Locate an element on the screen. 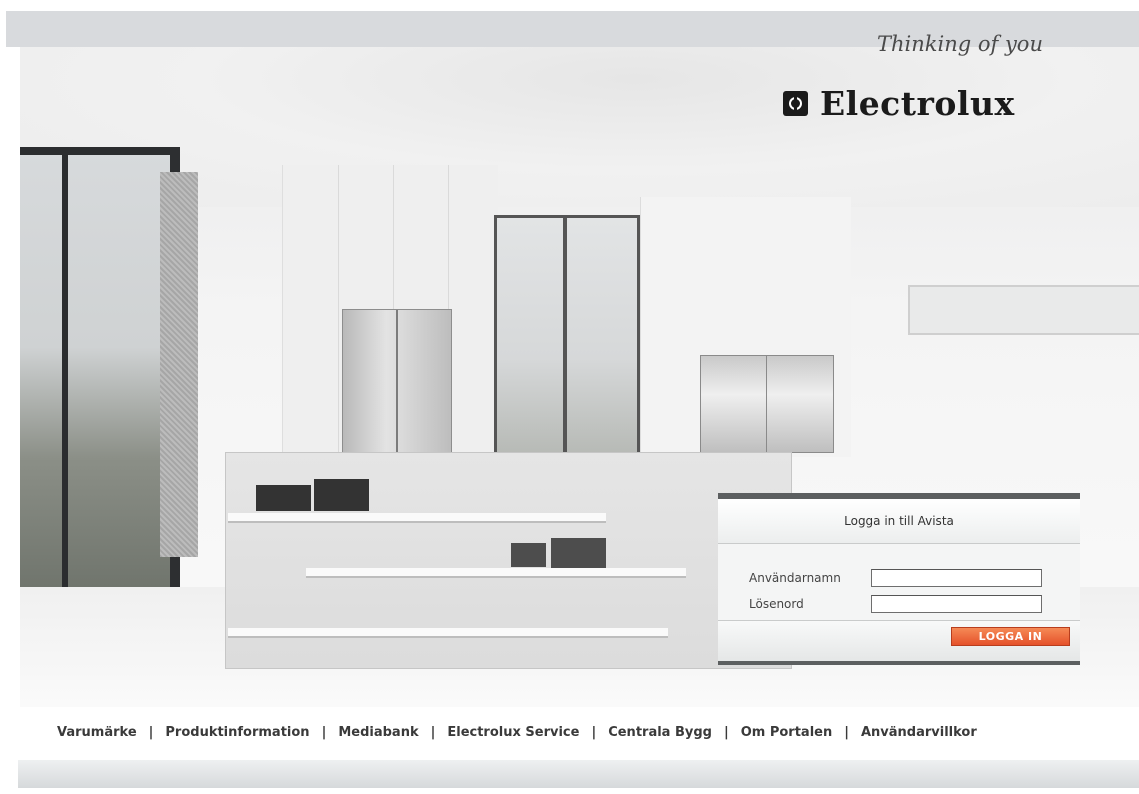  login-button: LOGGA IN is located at coordinates (1010, 636).